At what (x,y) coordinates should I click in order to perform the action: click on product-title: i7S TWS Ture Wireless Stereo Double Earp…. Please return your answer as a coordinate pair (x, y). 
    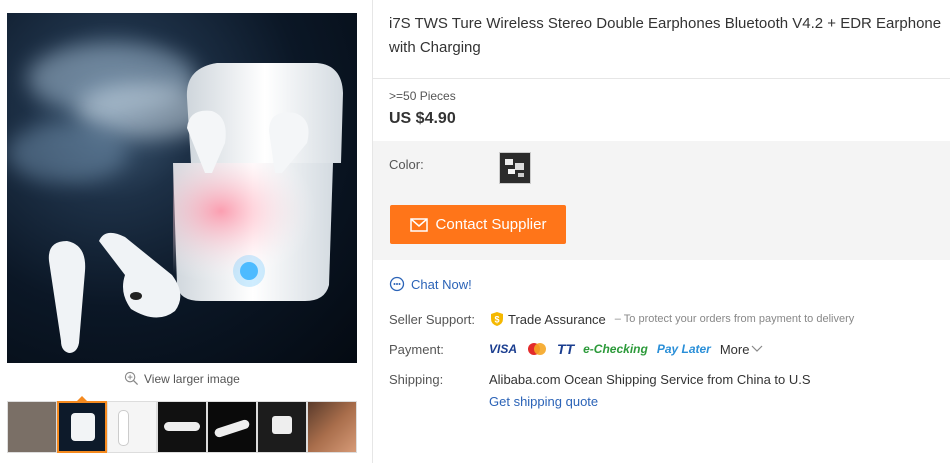
    Looking at the image, I should click on (665, 35).